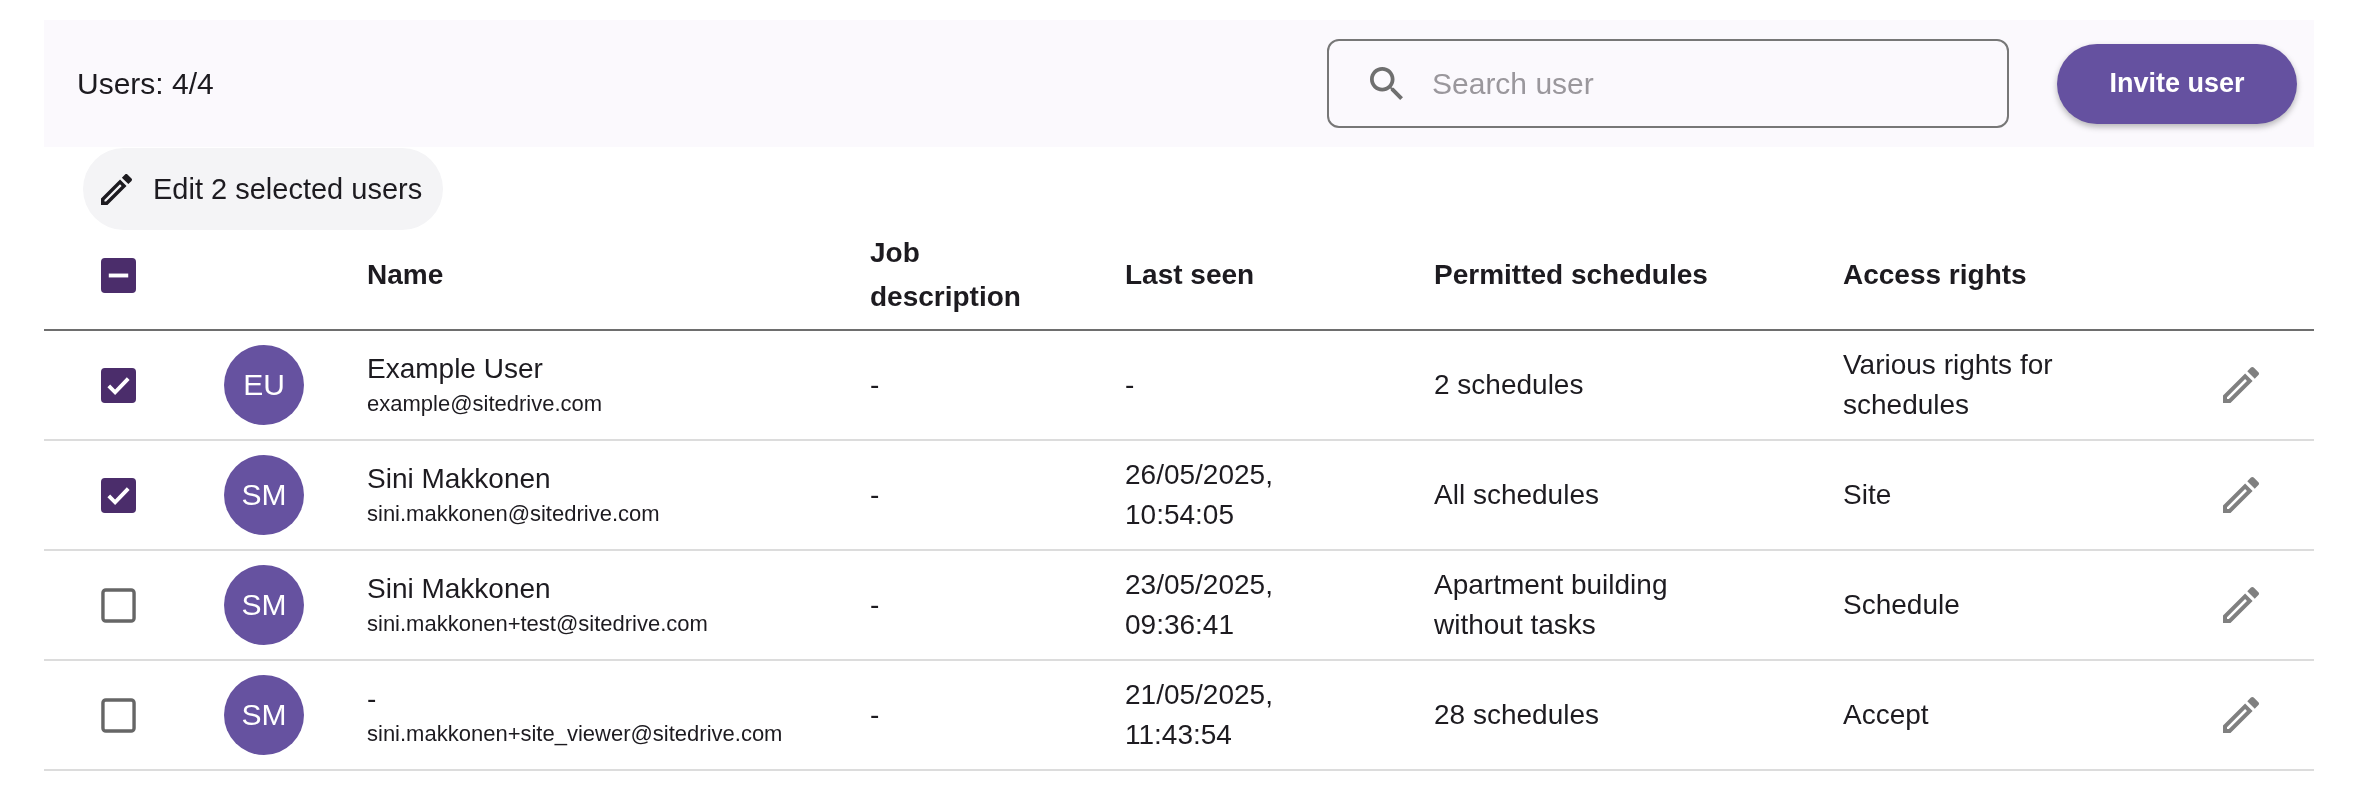  What do you see at coordinates (513, 514) in the screenshot?
I see `user-email: sini.makkonen@sitedrive.com` at bounding box center [513, 514].